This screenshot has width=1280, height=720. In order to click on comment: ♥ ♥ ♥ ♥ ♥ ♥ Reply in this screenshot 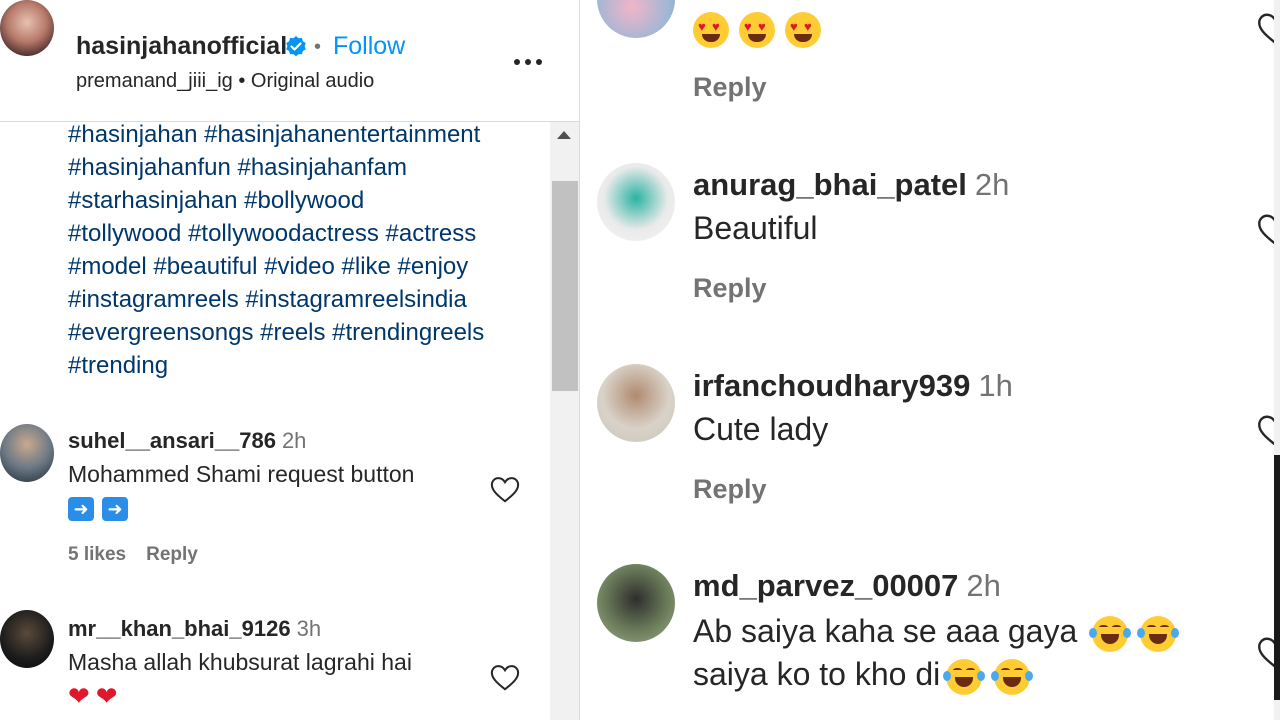, I will do `click(930, 55)`.